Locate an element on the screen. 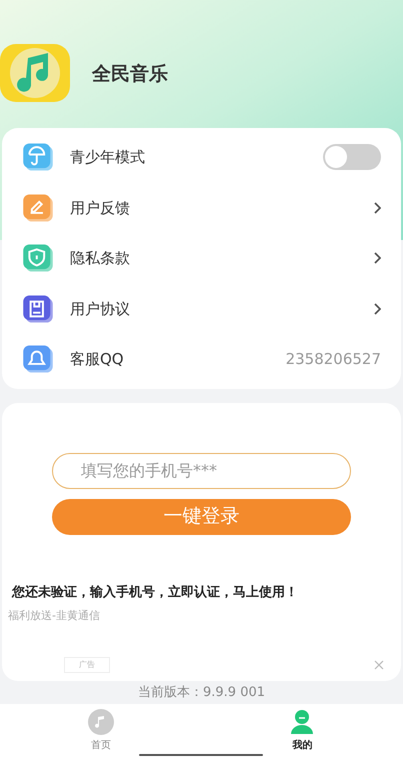 Image resolution: width=403 pixels, height=758 pixels. menu-item: 用户协议 is located at coordinates (201, 309).